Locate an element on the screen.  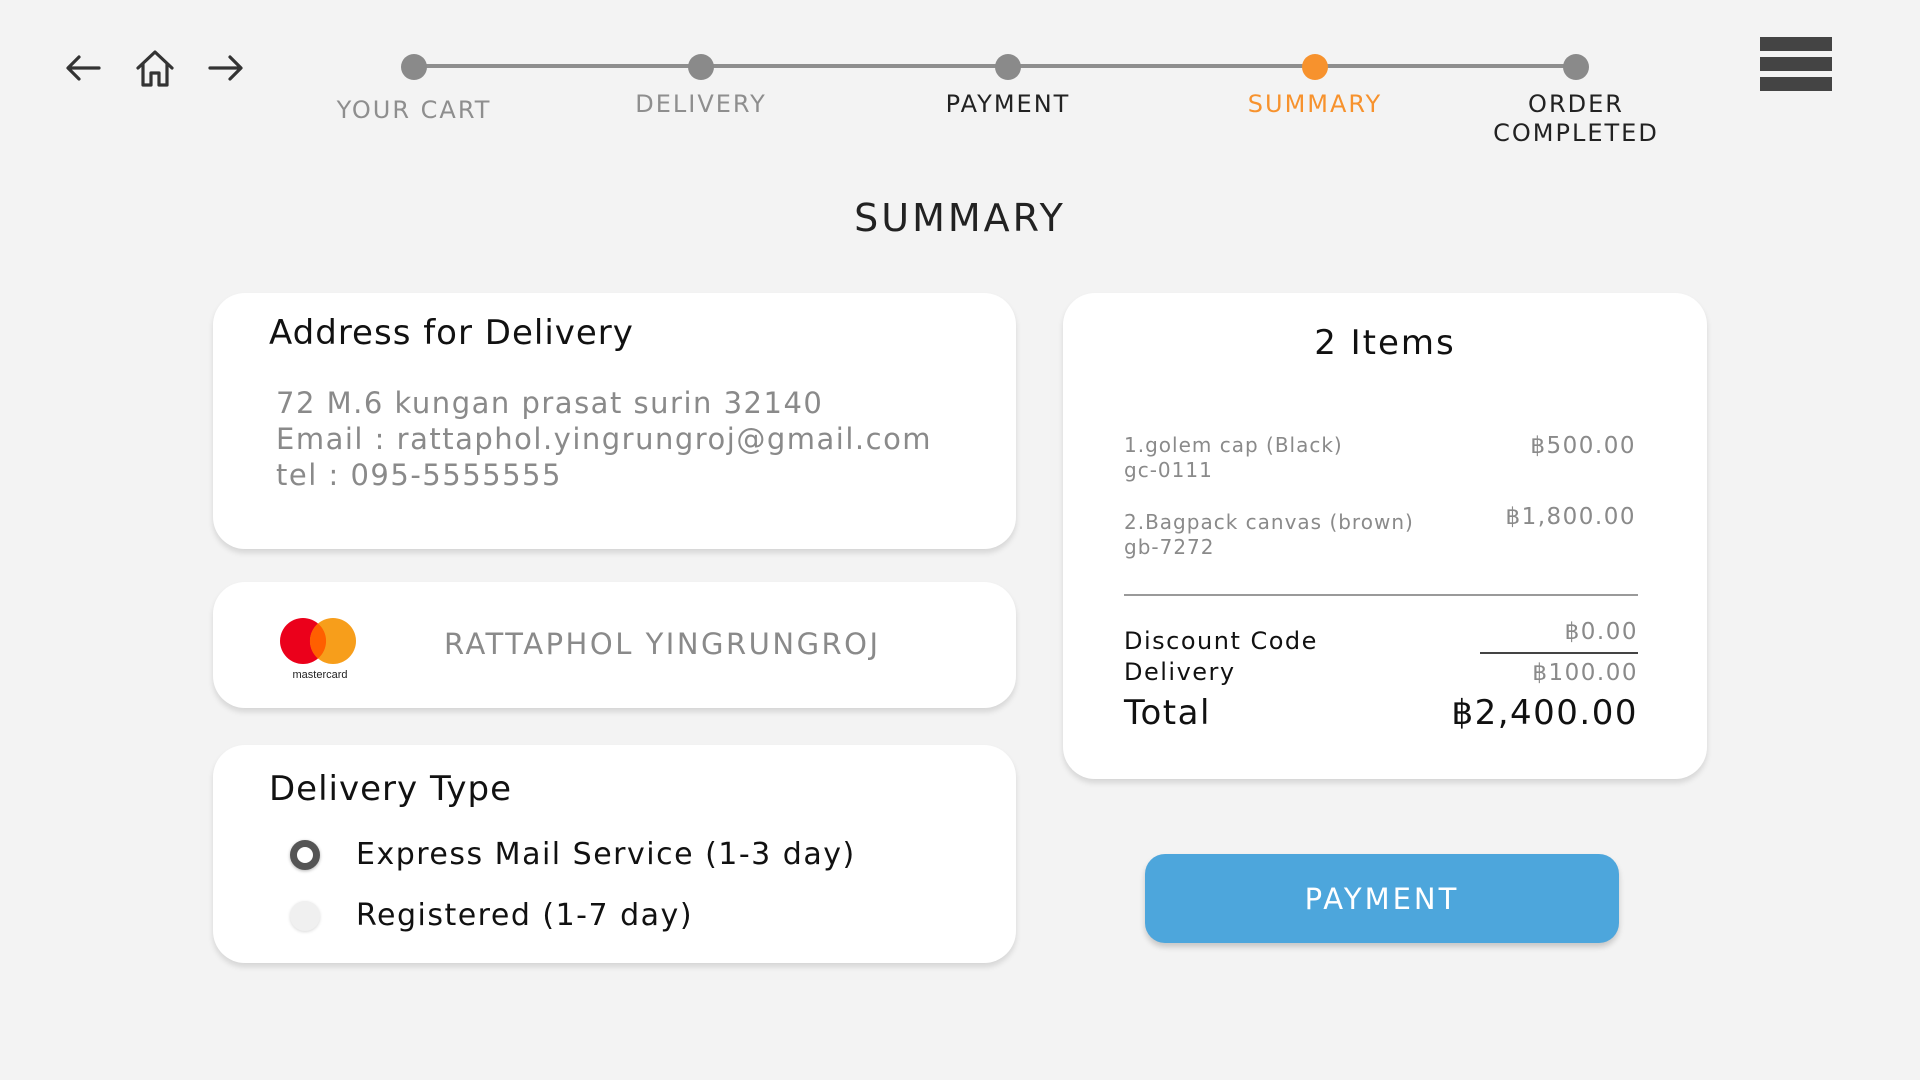
email-line: Email : rattaphol.yingrungroj@gmail.com is located at coordinates (604, 439).